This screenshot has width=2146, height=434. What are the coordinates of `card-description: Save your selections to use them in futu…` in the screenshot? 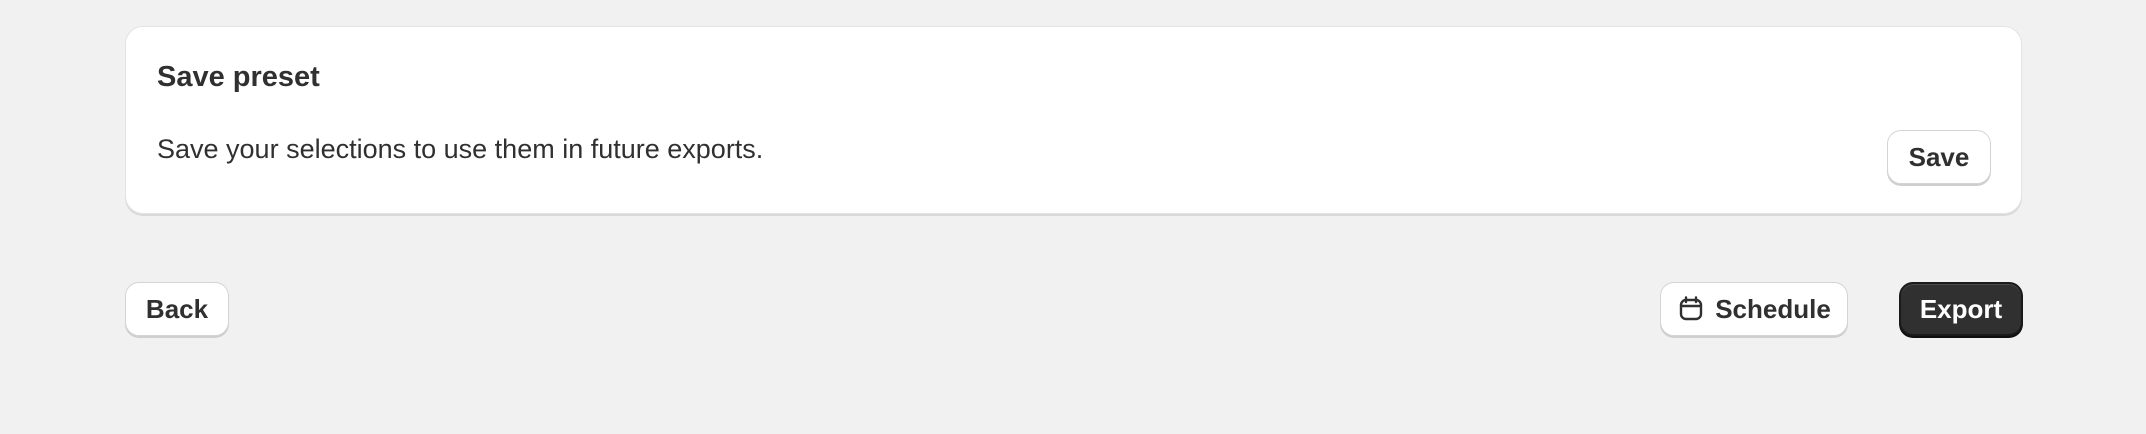 It's located at (460, 149).